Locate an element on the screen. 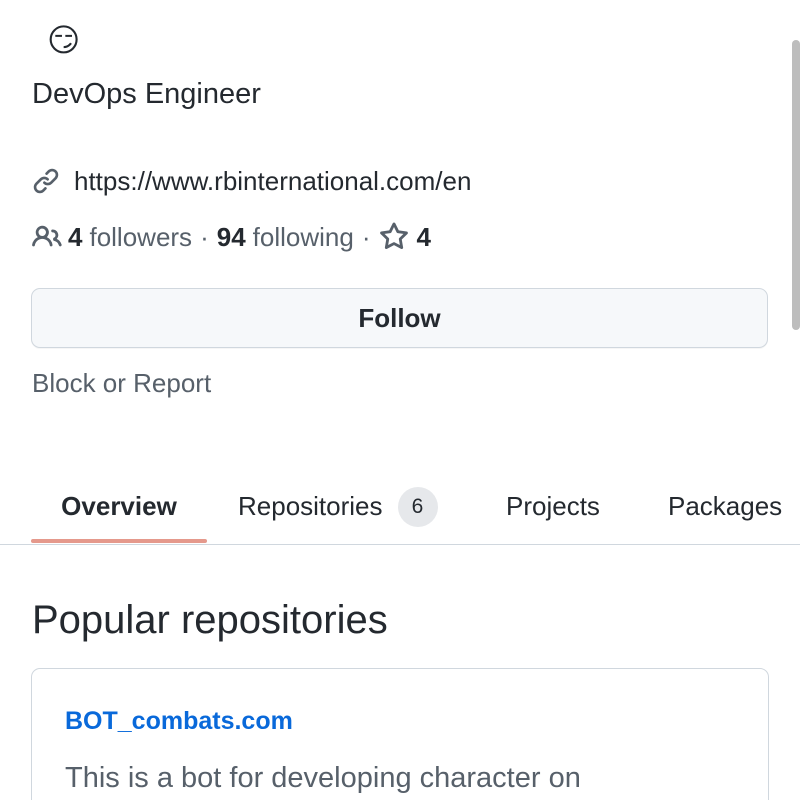  tab-projects: Projects is located at coordinates (553, 506).